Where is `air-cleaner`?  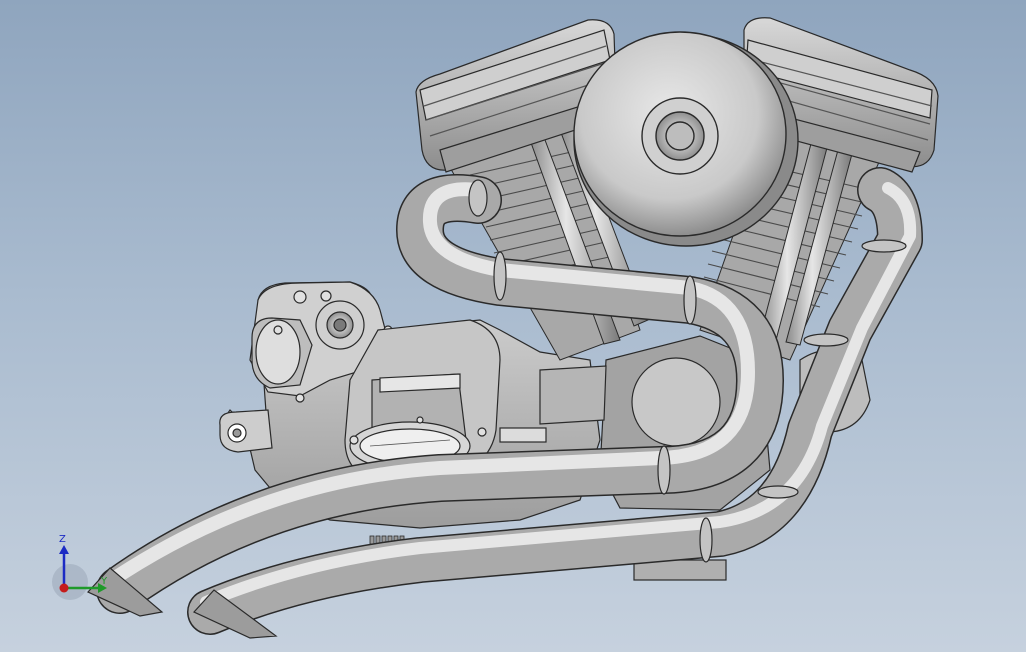 air-cleaner is located at coordinates (686, 139).